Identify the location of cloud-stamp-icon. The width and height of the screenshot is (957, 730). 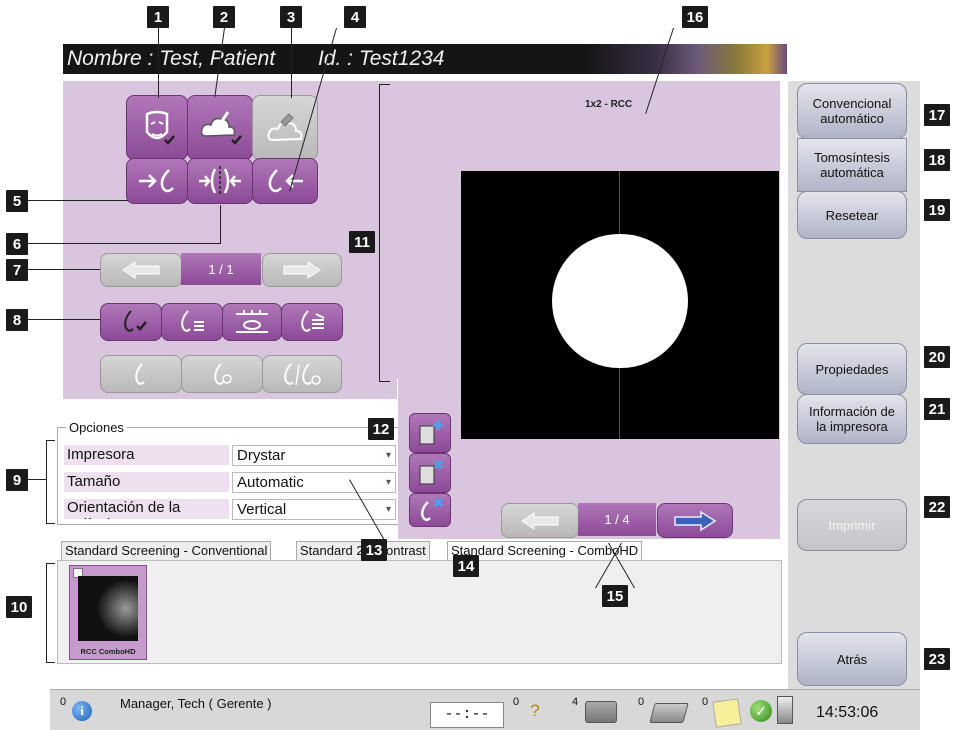
(285, 126).